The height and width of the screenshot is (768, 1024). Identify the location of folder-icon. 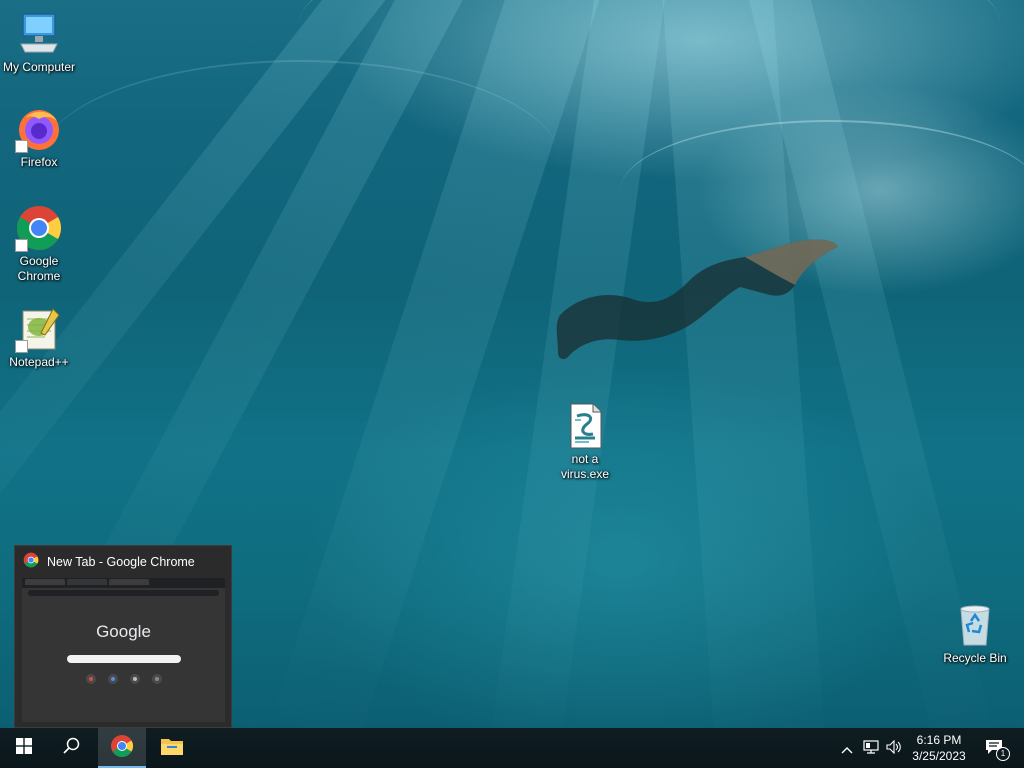
(172, 748).